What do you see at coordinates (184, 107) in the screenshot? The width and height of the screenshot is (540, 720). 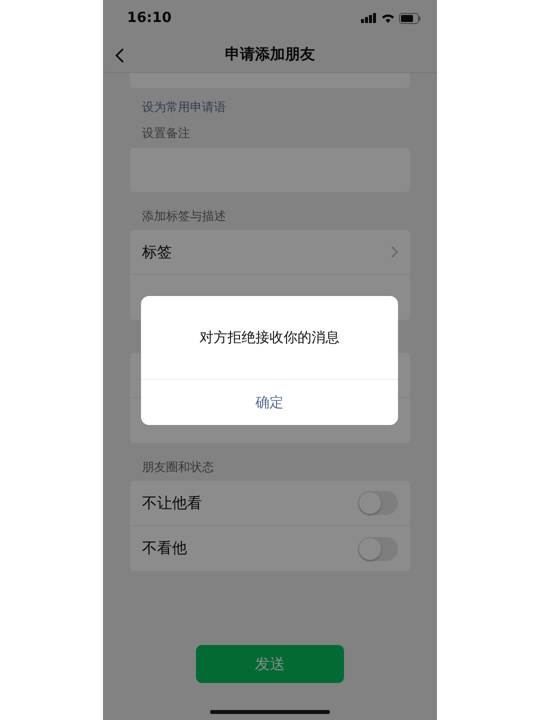 I see `common-phrase-link: 设为常用申请语` at bounding box center [184, 107].